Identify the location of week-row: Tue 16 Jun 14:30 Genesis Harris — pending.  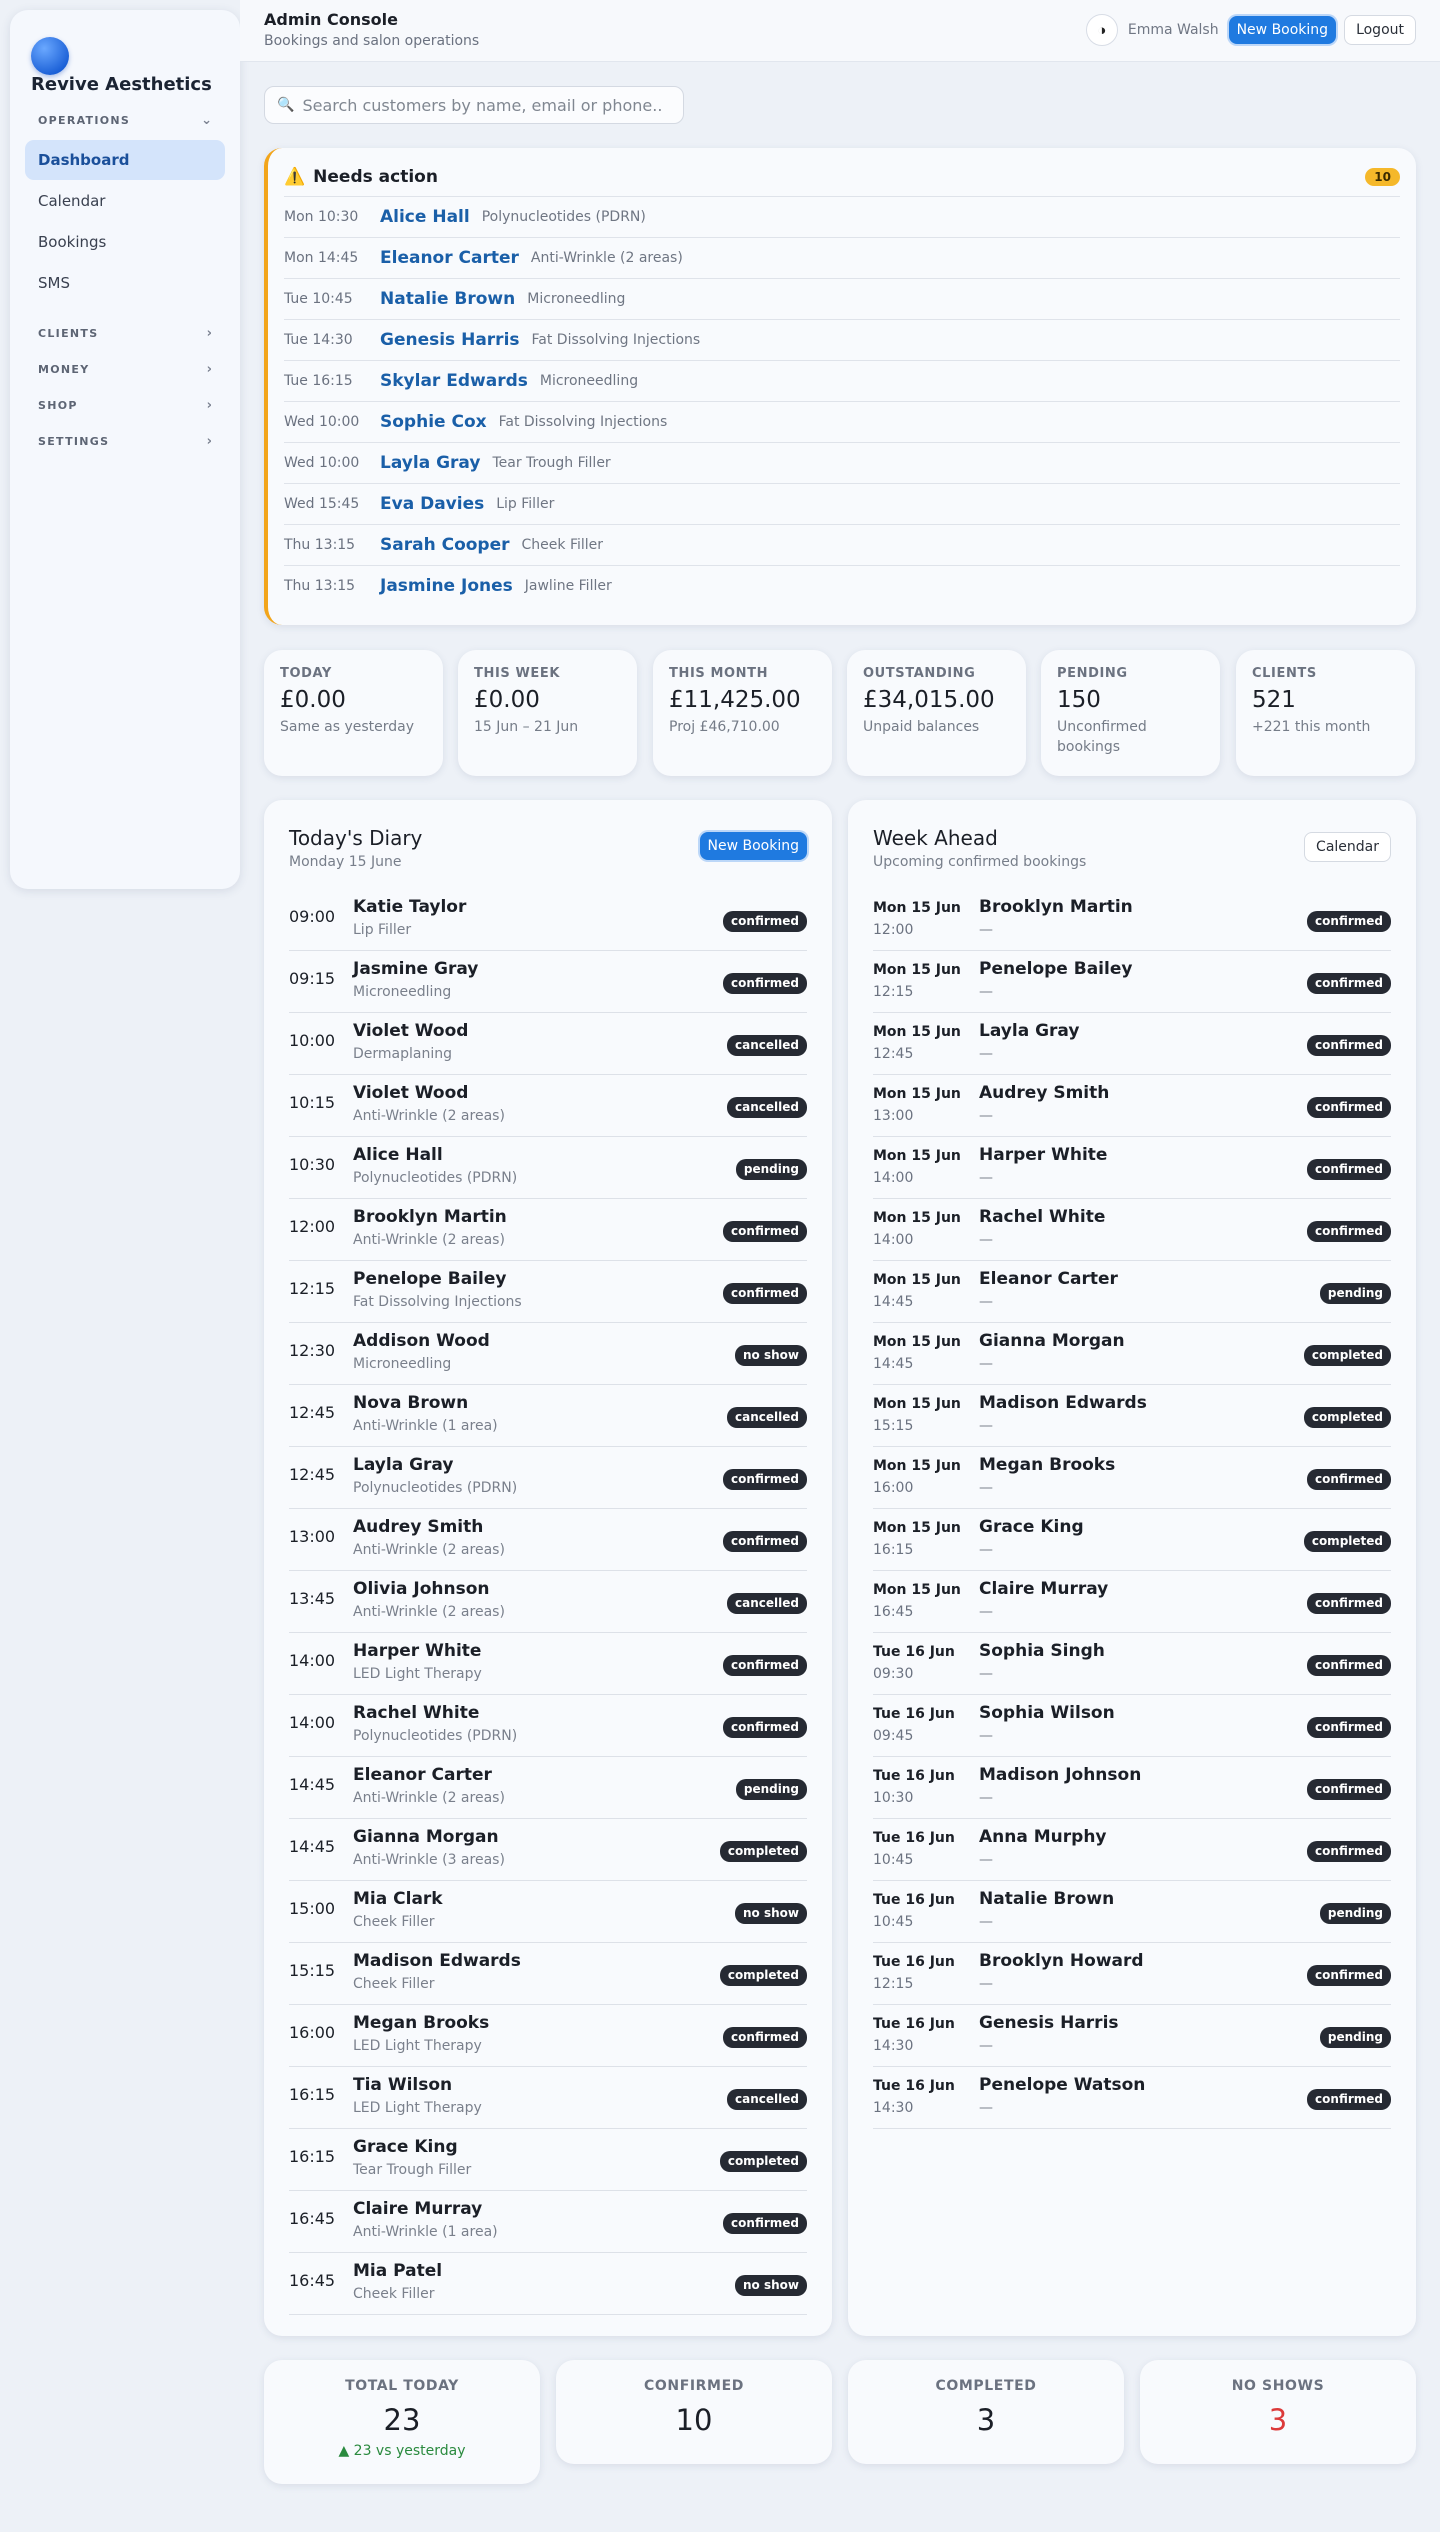
(1132, 2036).